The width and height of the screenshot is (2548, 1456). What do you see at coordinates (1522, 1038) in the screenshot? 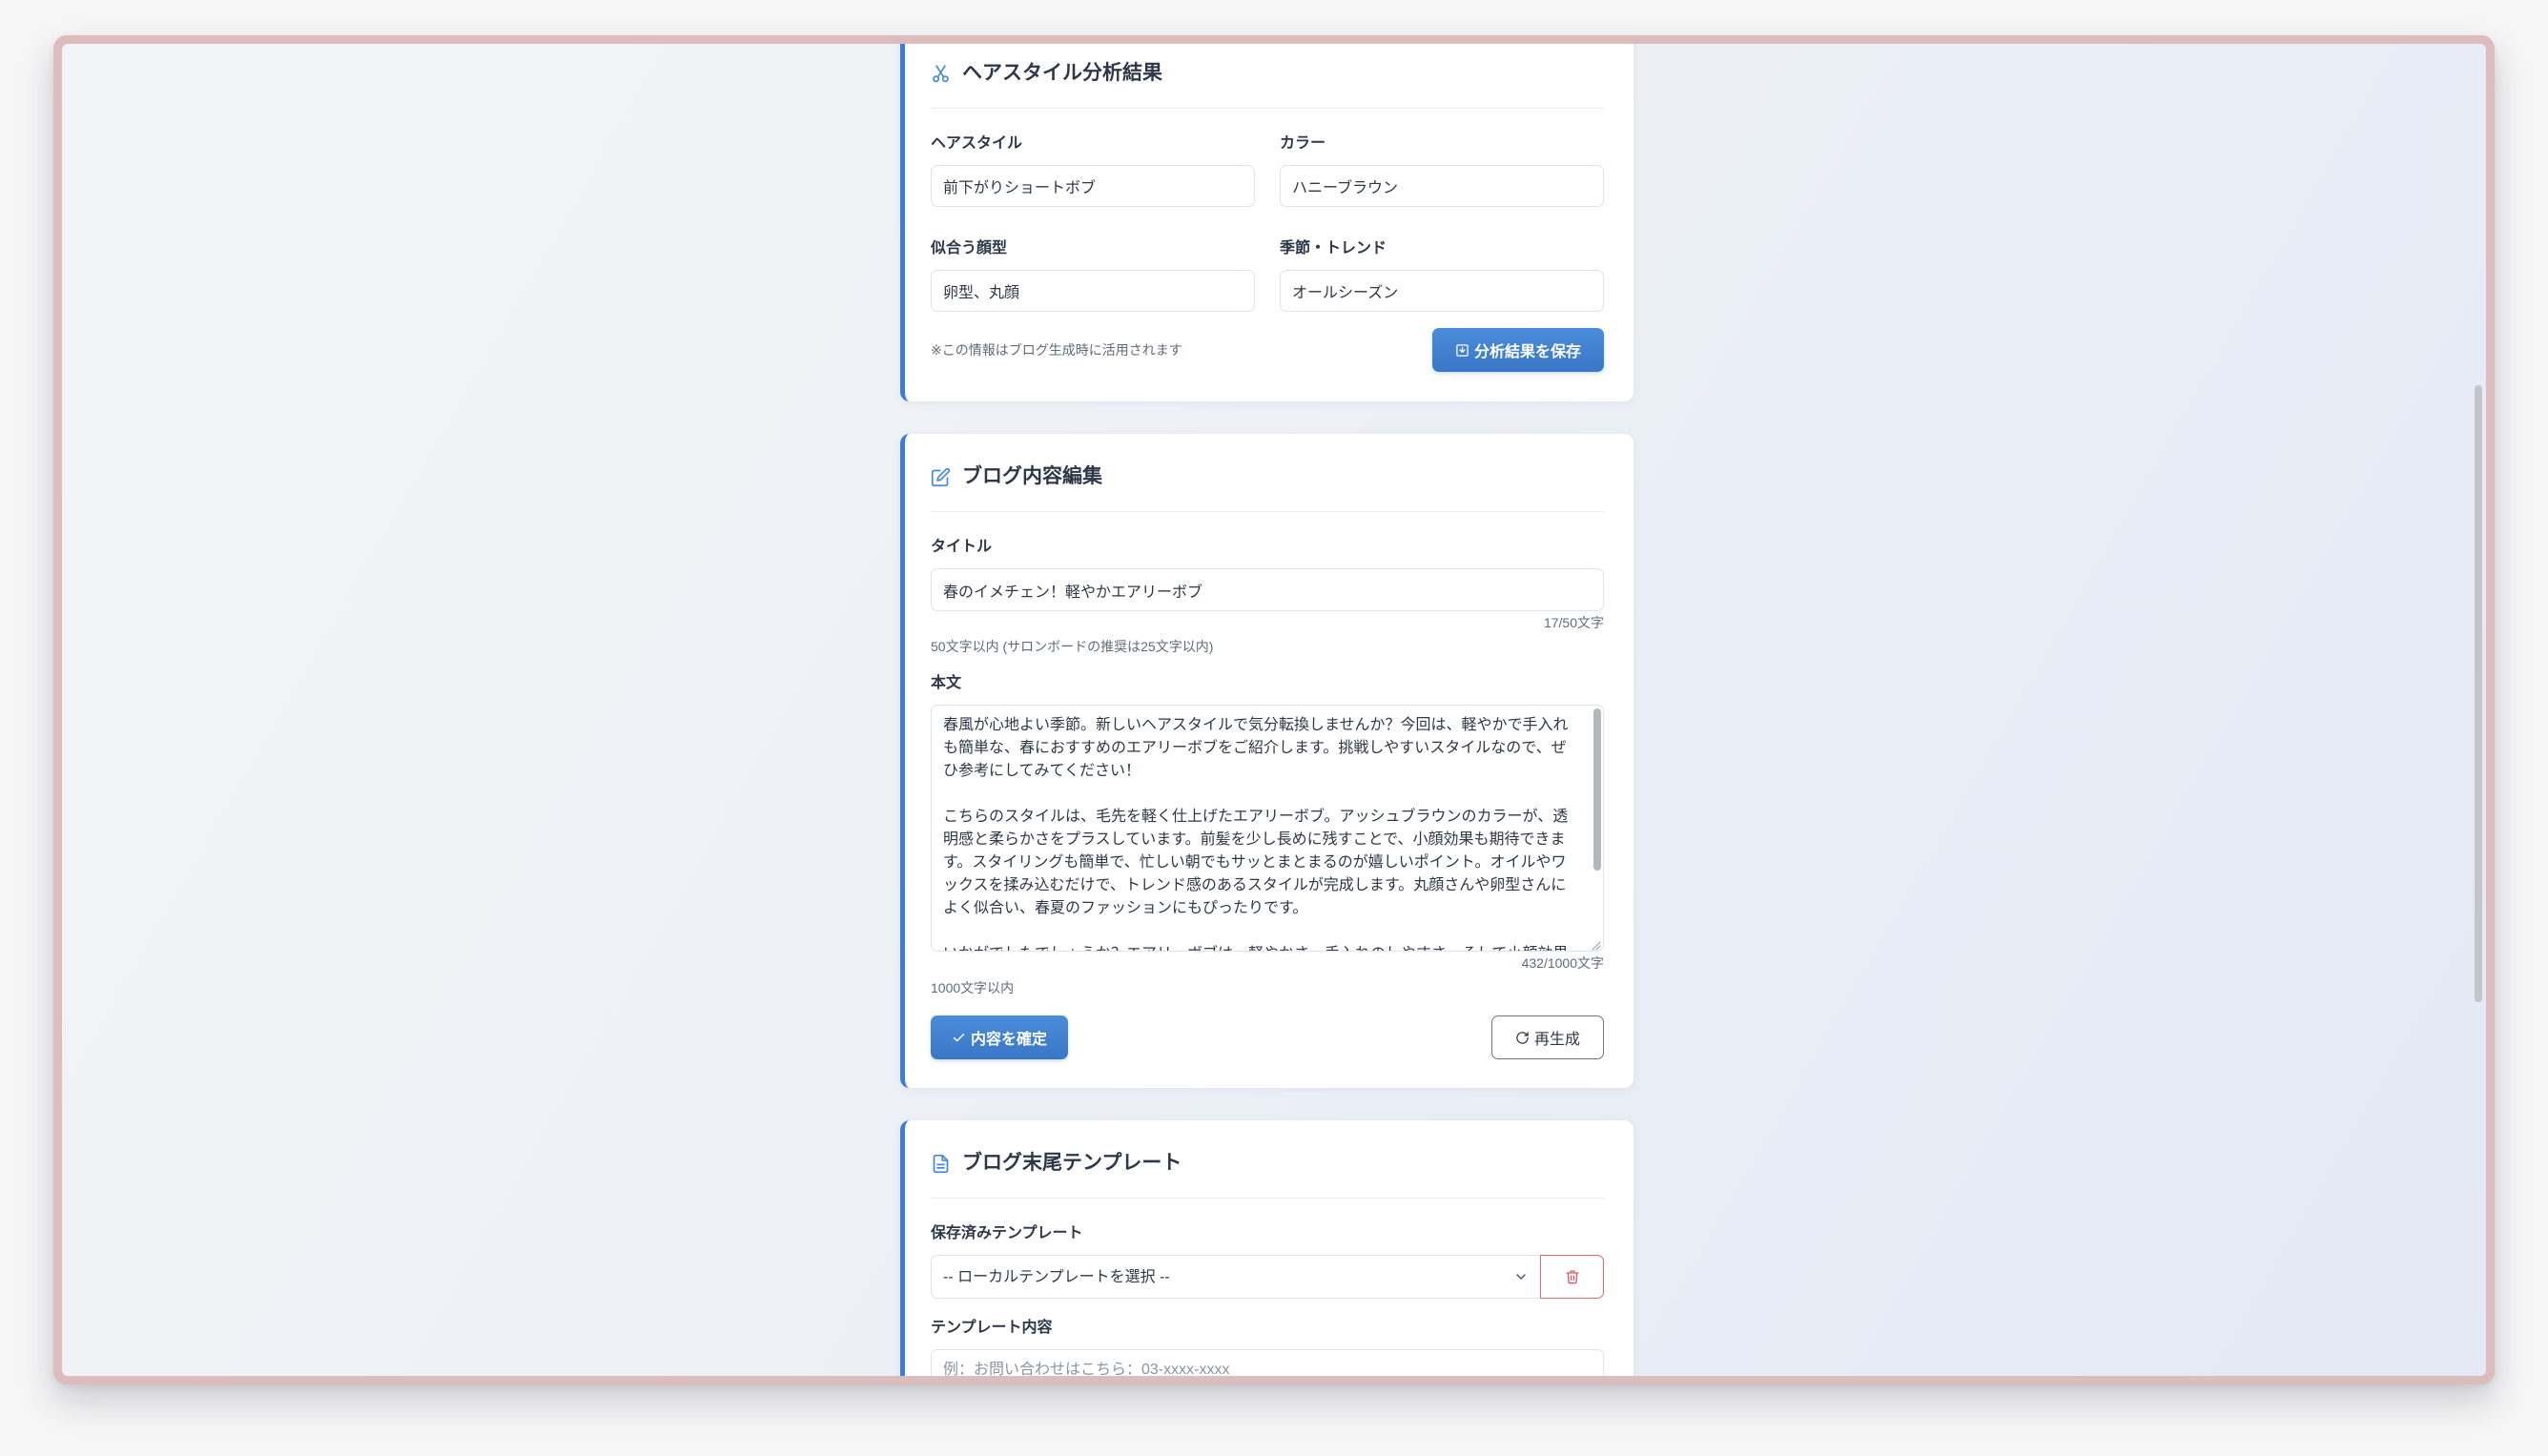
I see `refresh-icon` at bounding box center [1522, 1038].